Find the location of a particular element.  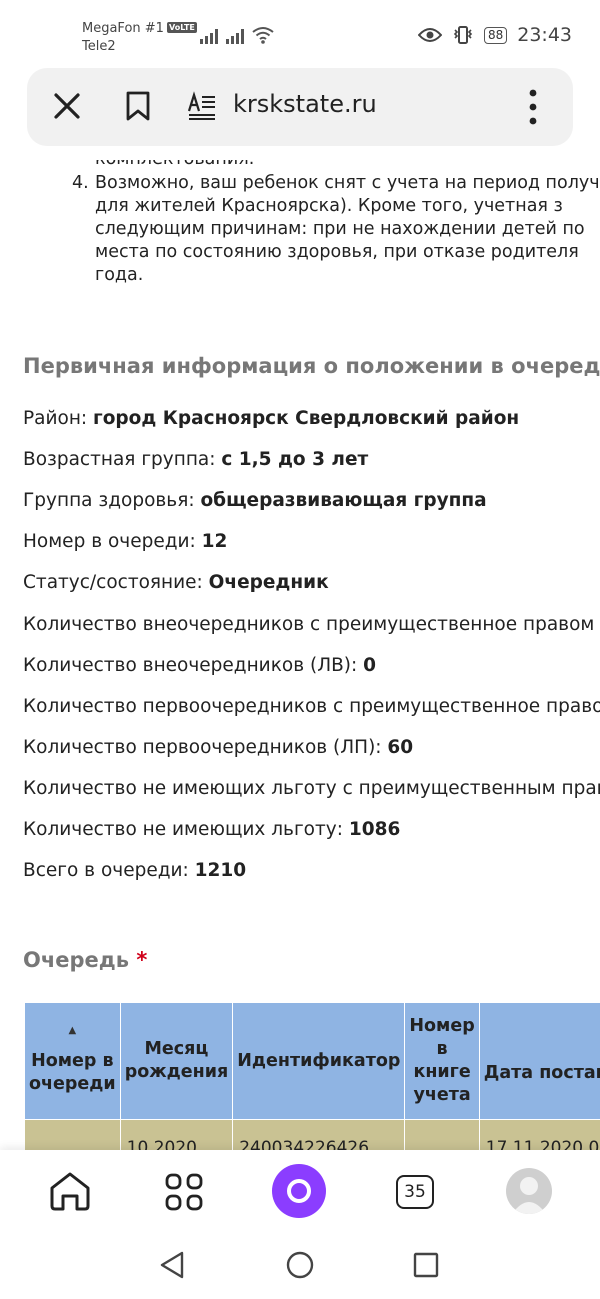

more-menu-icon is located at coordinates (533, 107).